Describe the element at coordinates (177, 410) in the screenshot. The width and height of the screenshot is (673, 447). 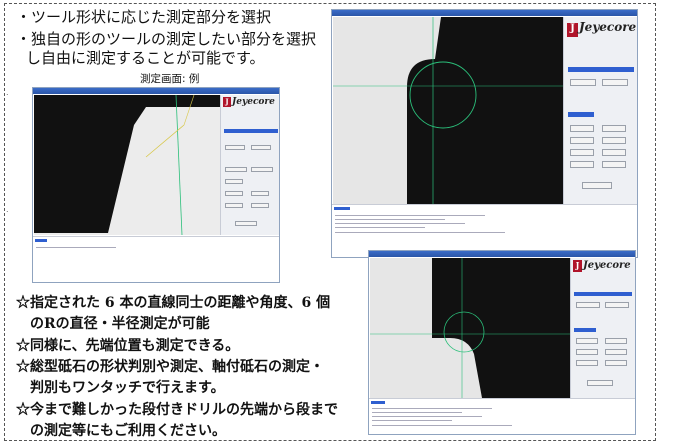
I see `feature-bullet-4: ☆今まで難しかった段付きドリルの先端から段まで` at that location.